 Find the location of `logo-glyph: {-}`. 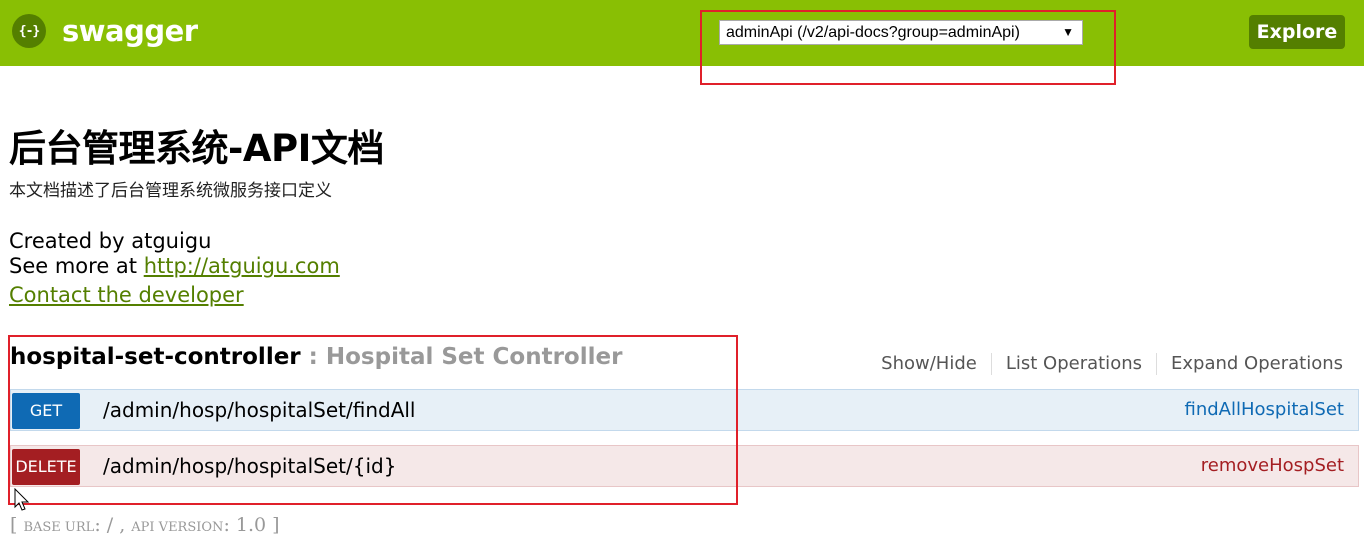

logo-glyph: {-} is located at coordinates (29, 31).